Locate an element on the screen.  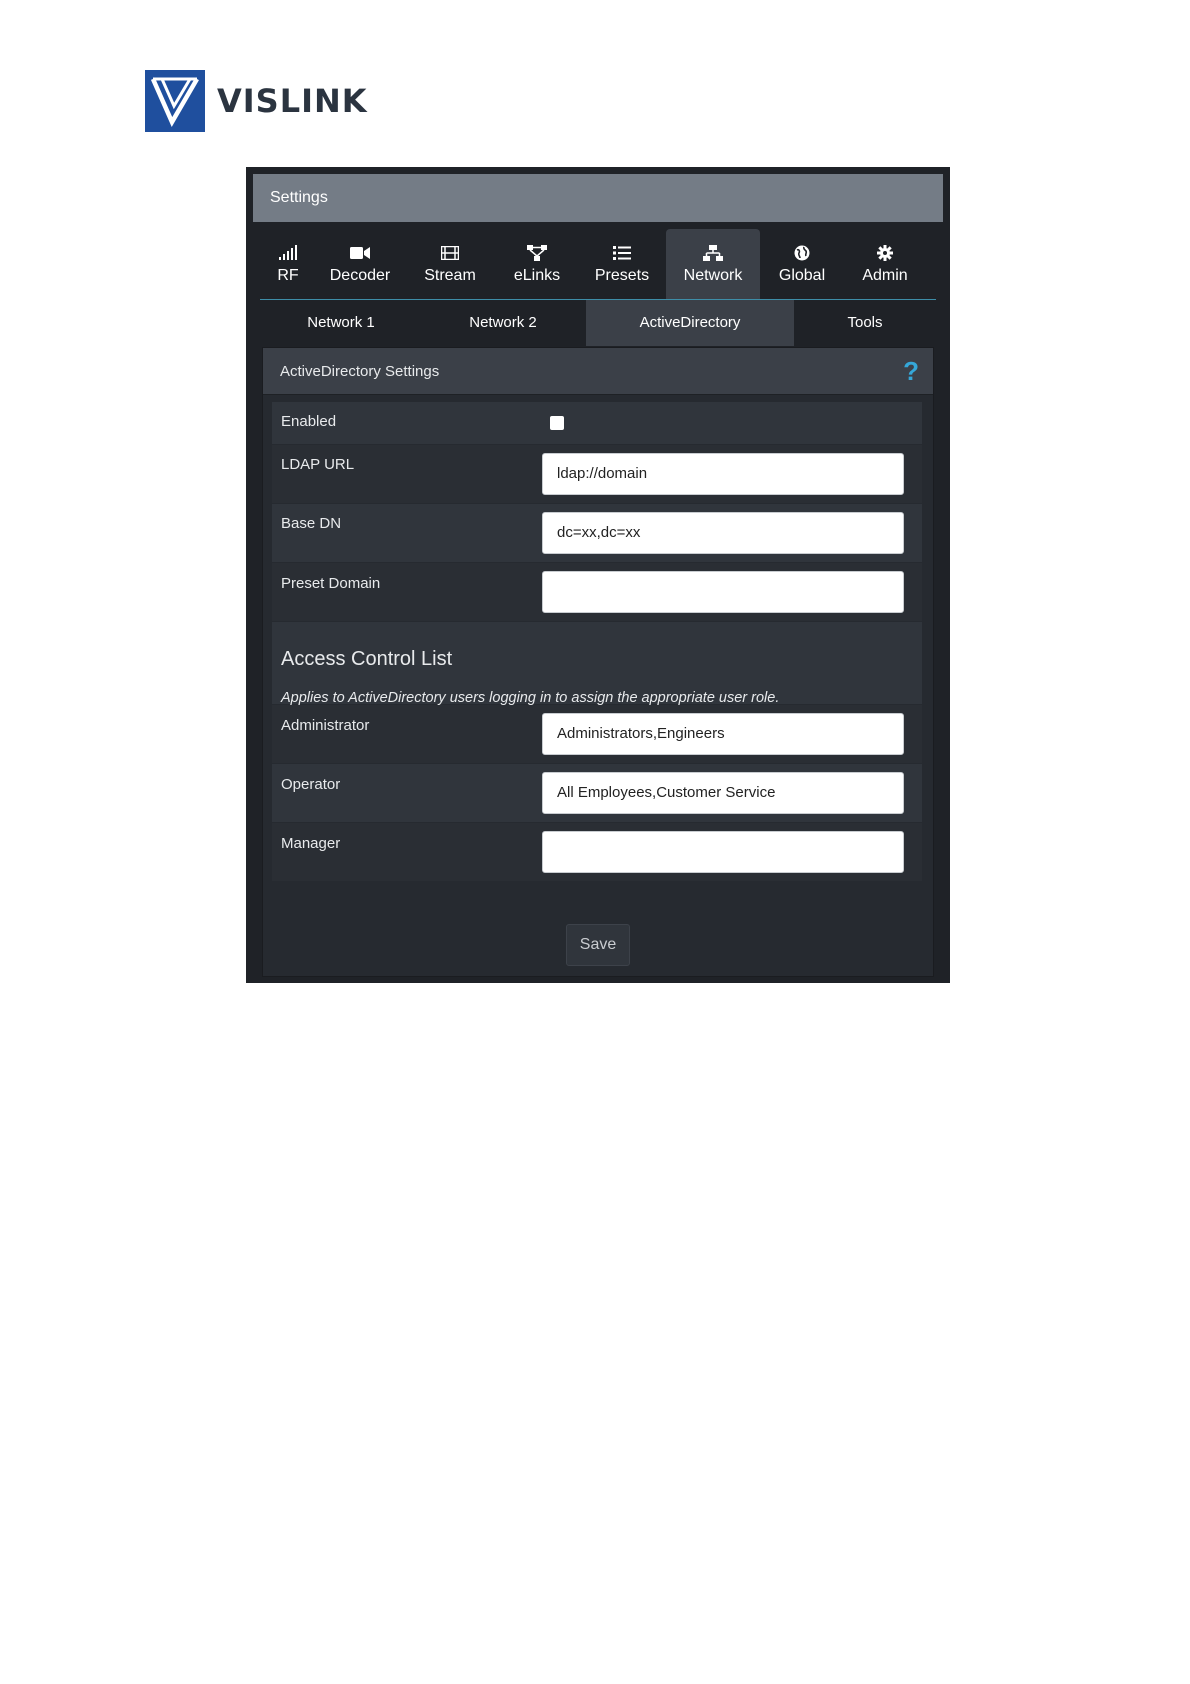
preset-domain-input is located at coordinates (723, 592).